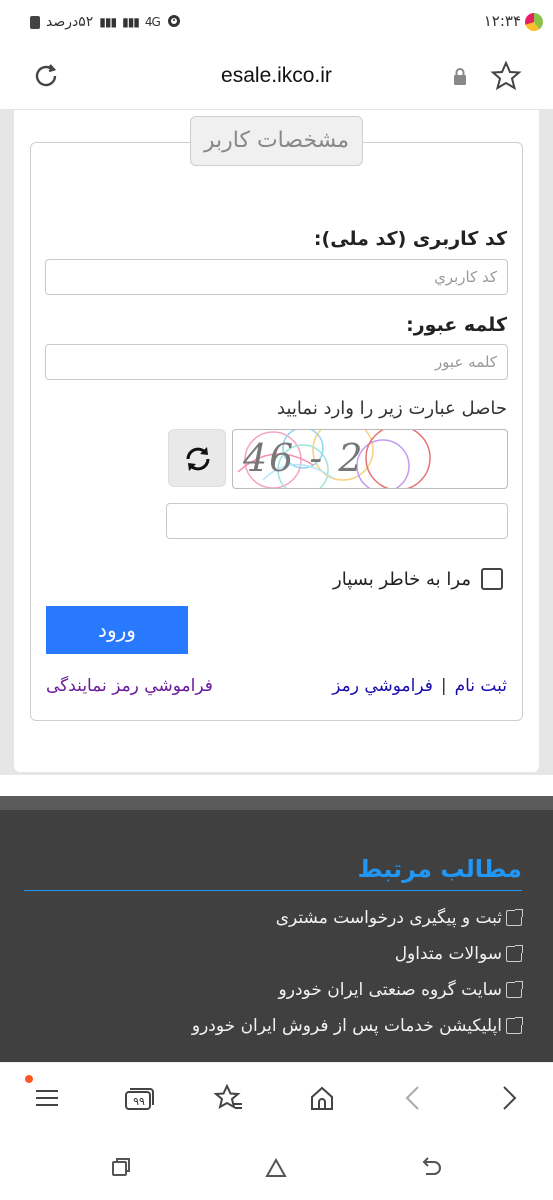 The image size is (553, 1200). Describe the element at coordinates (35, 22) in the screenshot. I see `battery-icon` at that location.